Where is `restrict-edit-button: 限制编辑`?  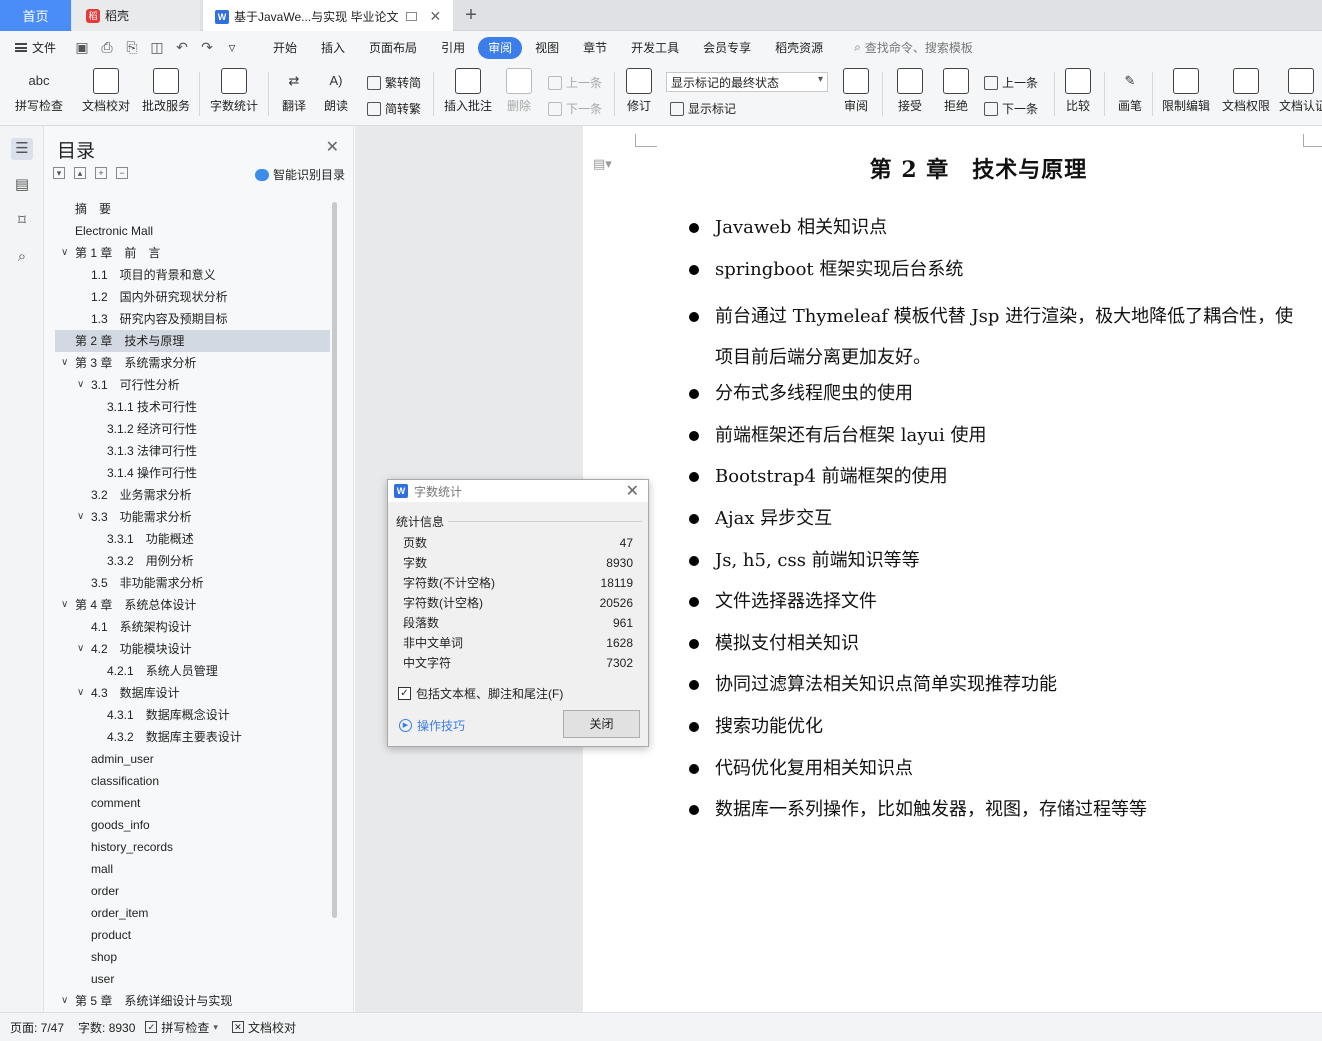
restrict-edit-button: 限制编辑 is located at coordinates (1186, 91).